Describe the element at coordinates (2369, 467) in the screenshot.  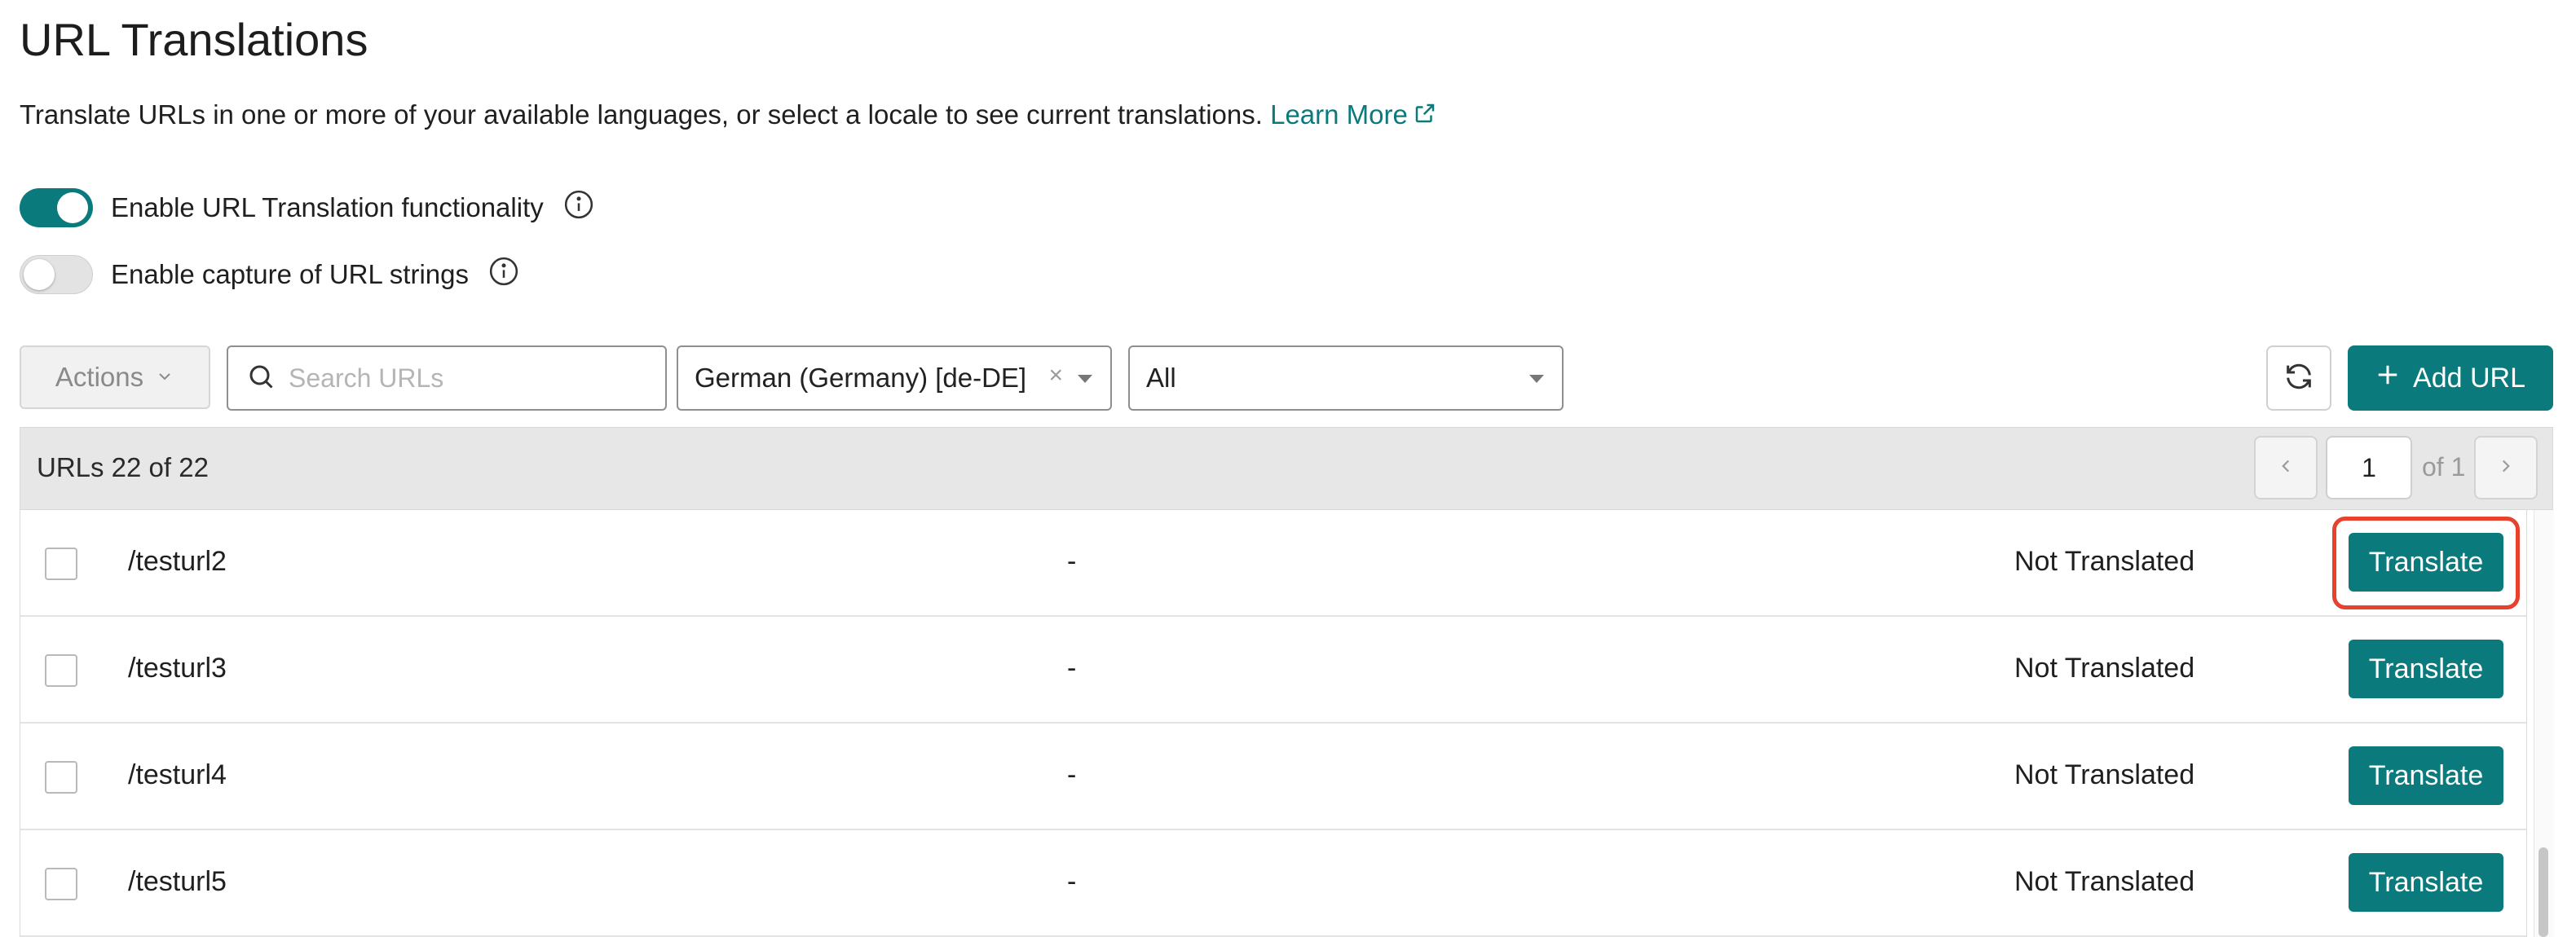
I see `page-number-input: 1` at that location.